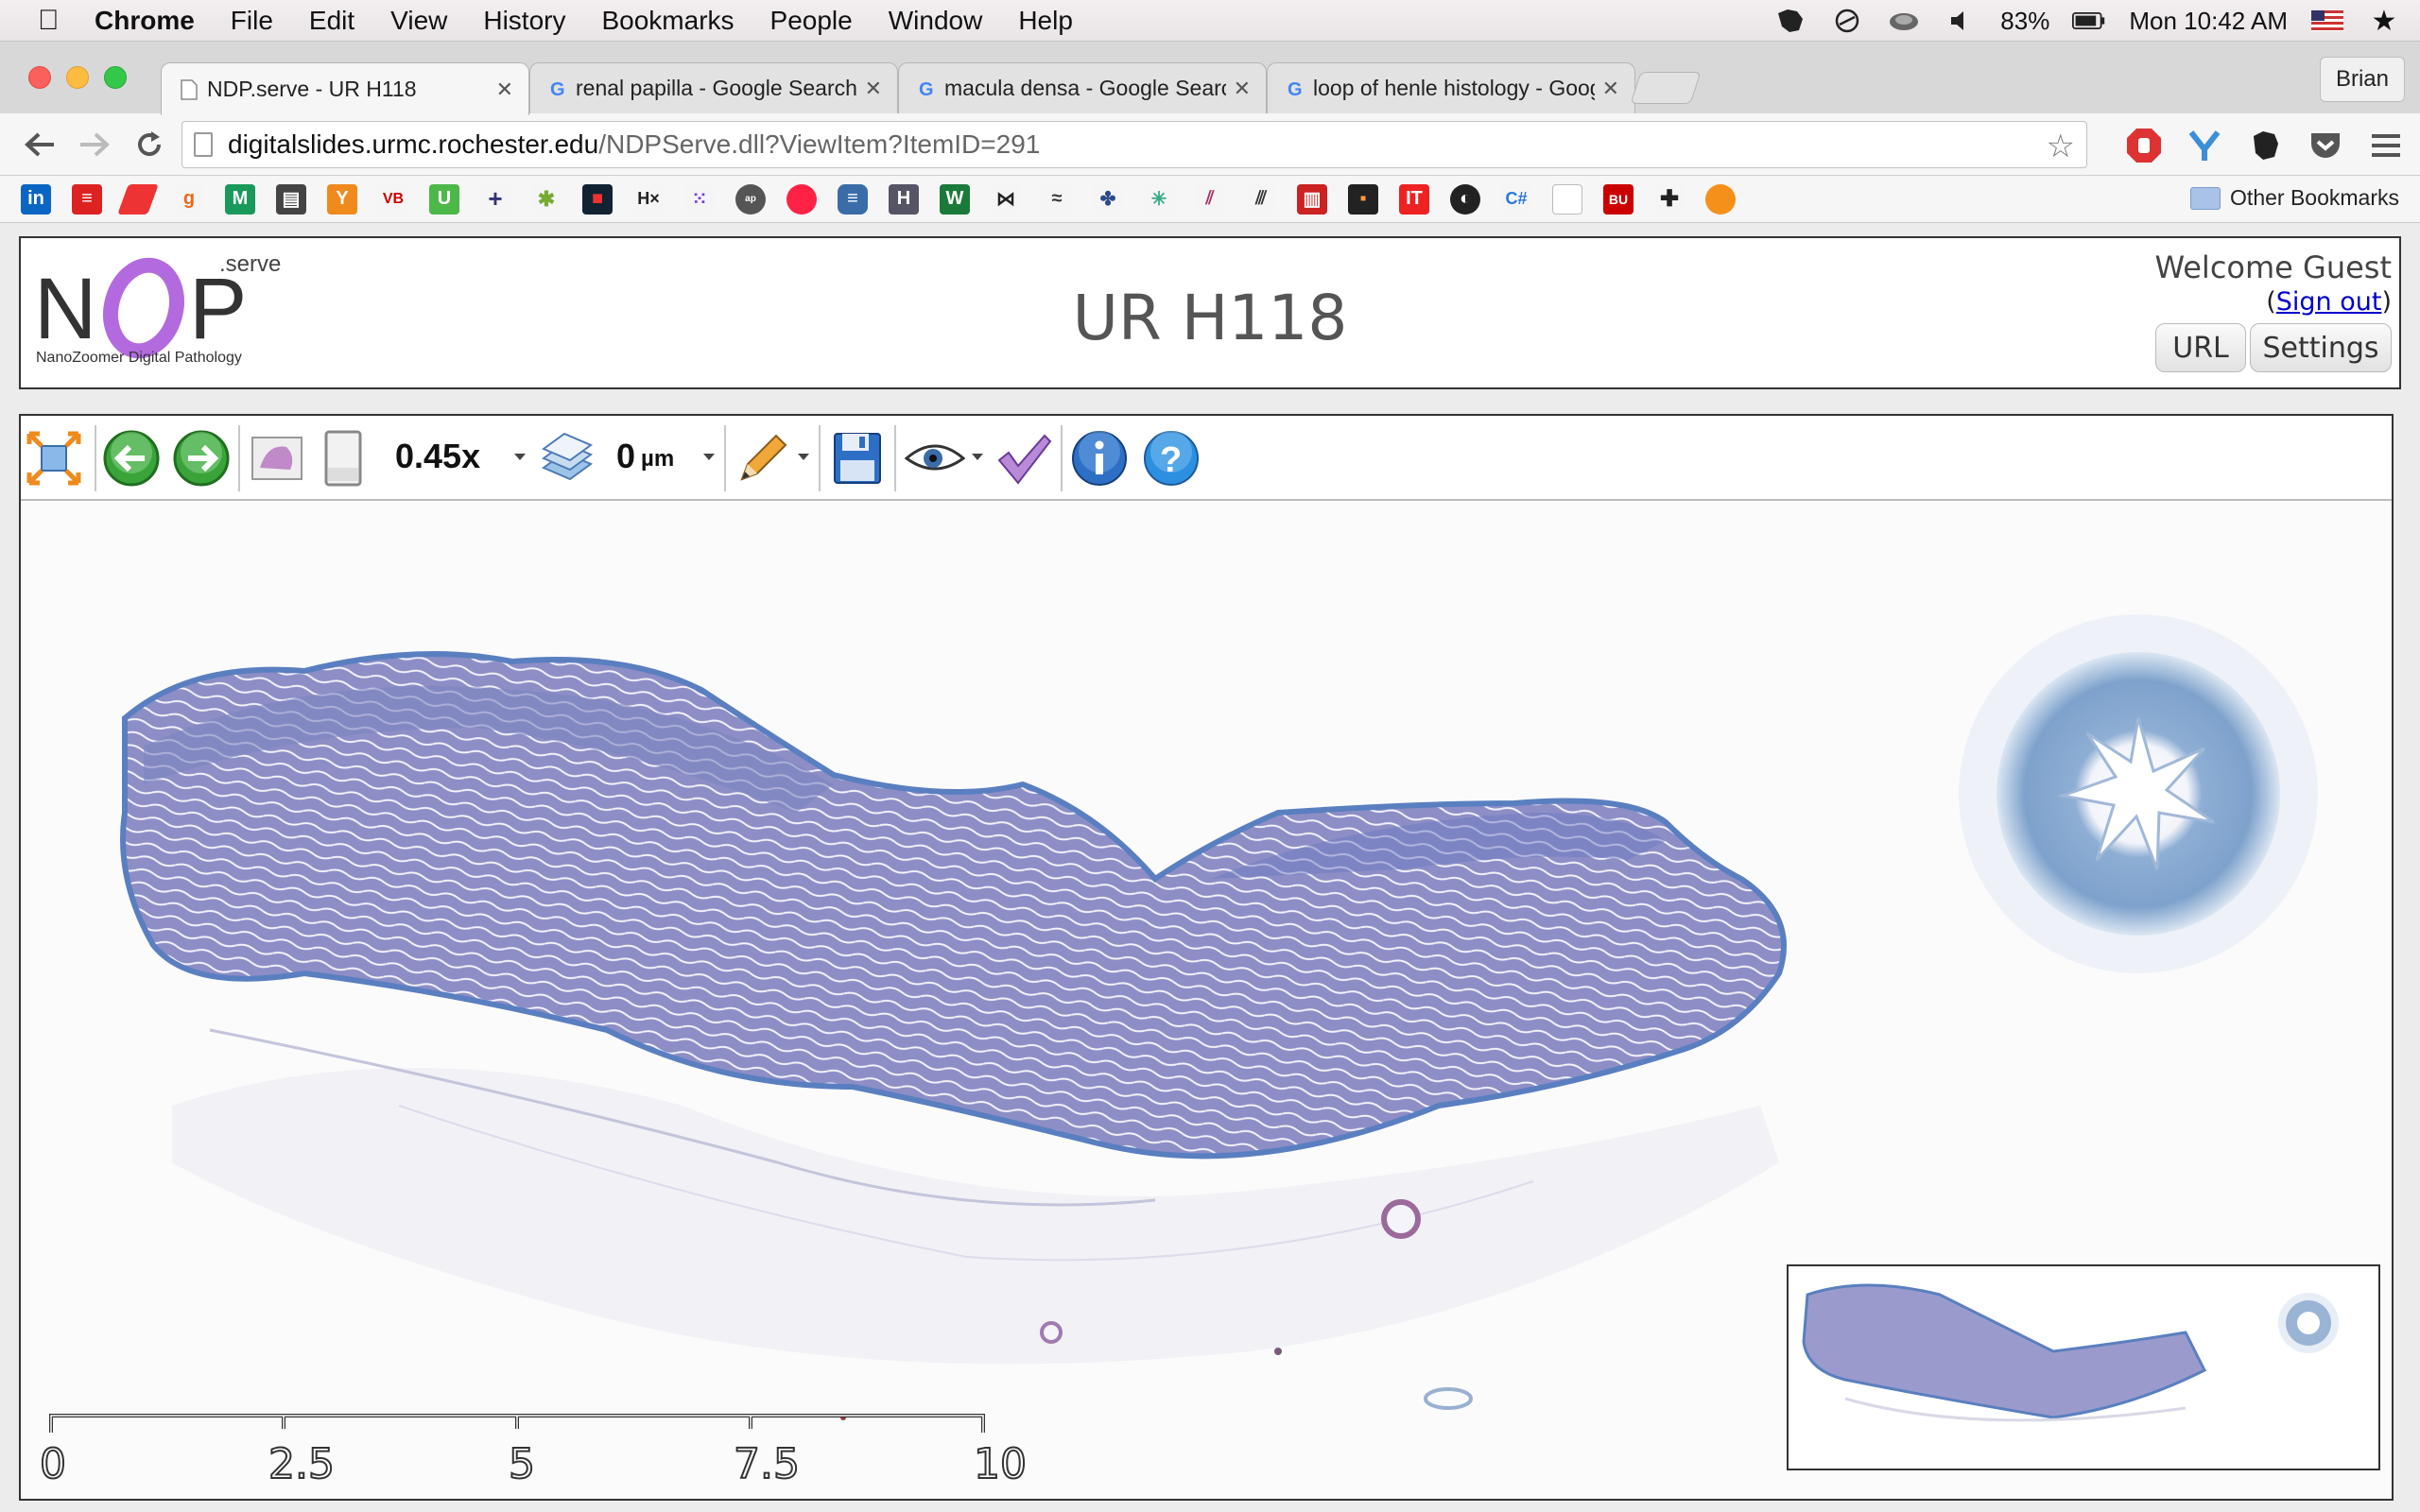 This screenshot has width=2420, height=1512. I want to click on evernote-icon, so click(1790, 21).